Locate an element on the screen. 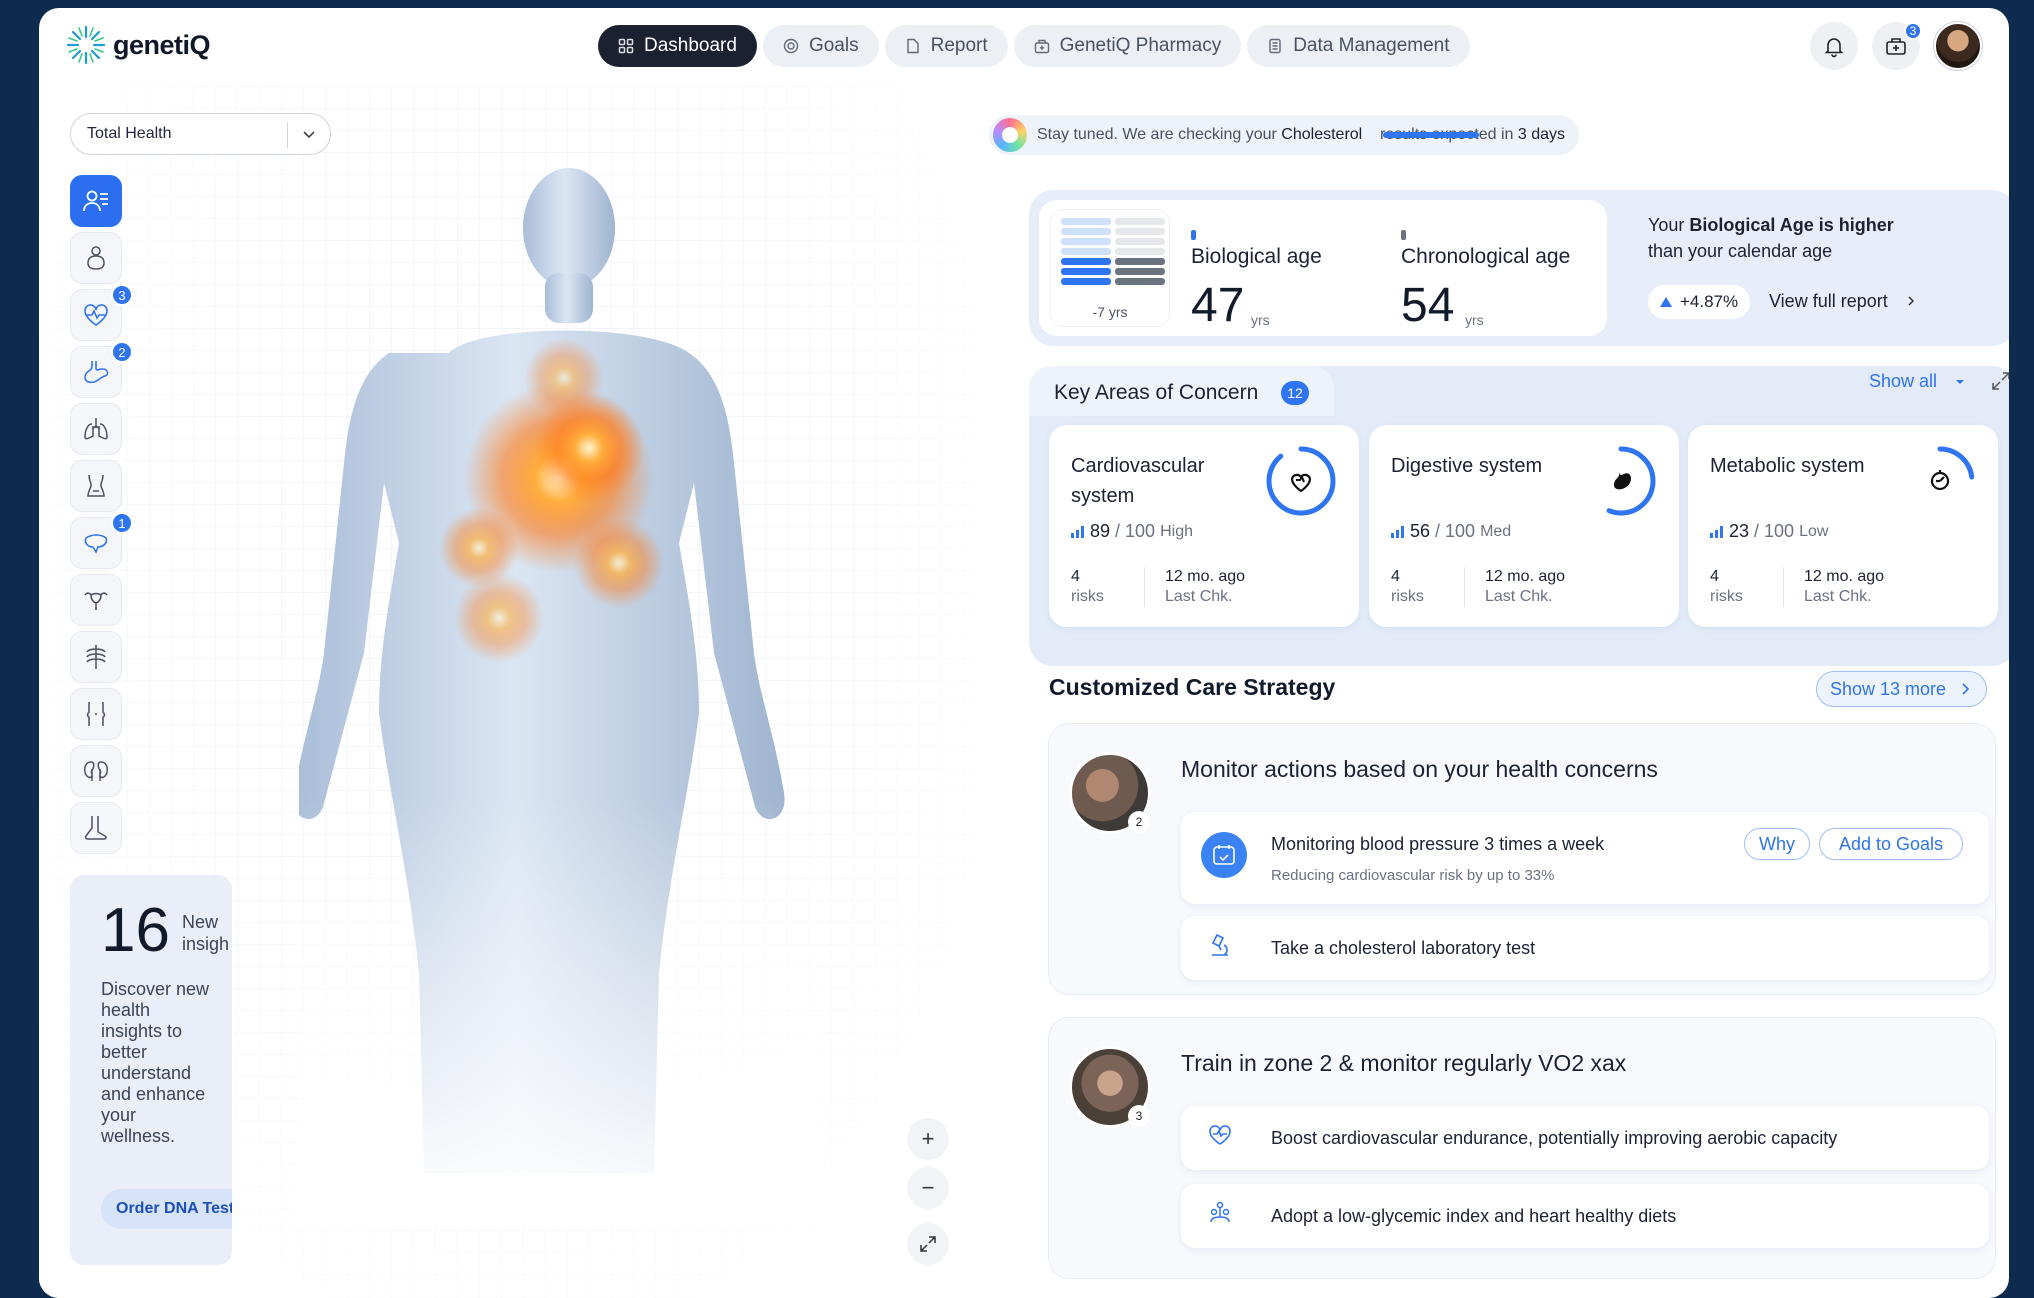 The height and width of the screenshot is (1298, 2034). signal-bars-icon is located at coordinates (1077, 531).